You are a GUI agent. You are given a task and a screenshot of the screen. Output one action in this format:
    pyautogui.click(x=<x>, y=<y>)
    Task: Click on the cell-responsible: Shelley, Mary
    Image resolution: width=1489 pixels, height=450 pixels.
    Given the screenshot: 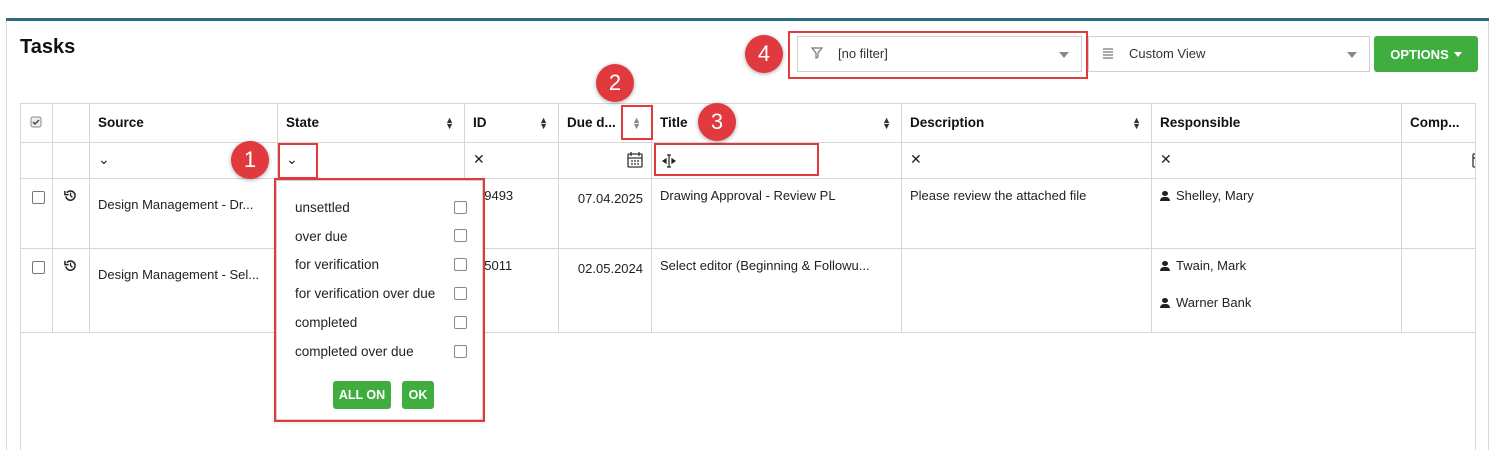 What is the action you would take?
    pyautogui.click(x=1277, y=213)
    